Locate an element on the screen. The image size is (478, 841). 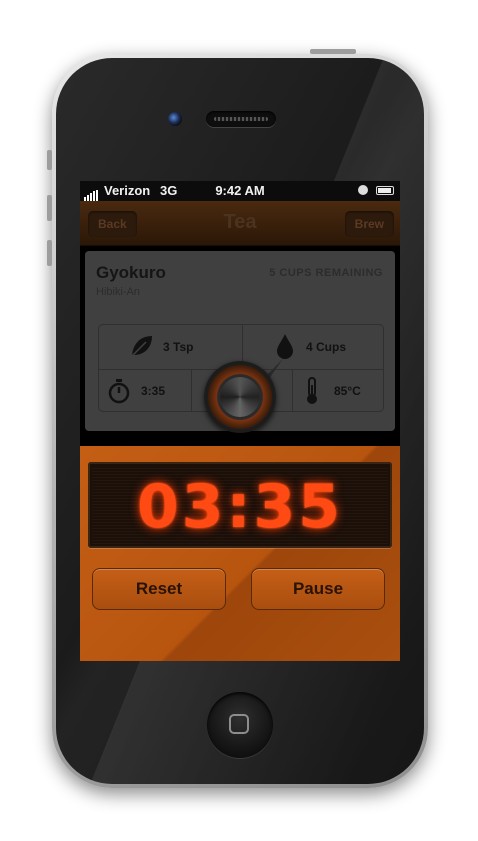
steep-time: 3:35 is located at coordinates (153, 391).